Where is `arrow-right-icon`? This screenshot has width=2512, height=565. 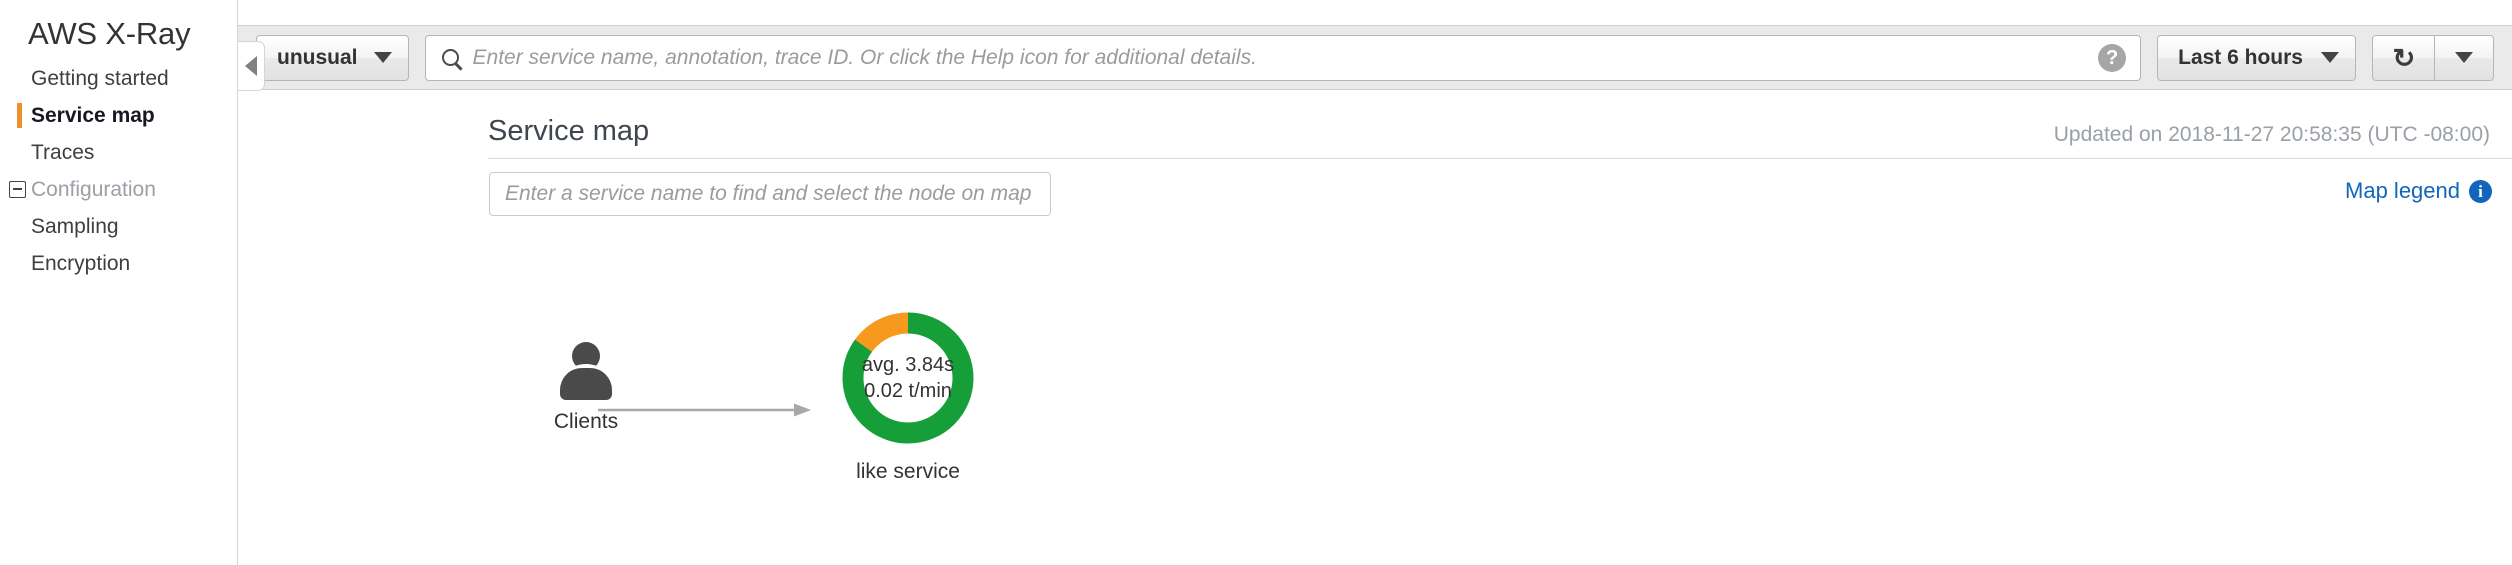 arrow-right-icon is located at coordinates (704, 410).